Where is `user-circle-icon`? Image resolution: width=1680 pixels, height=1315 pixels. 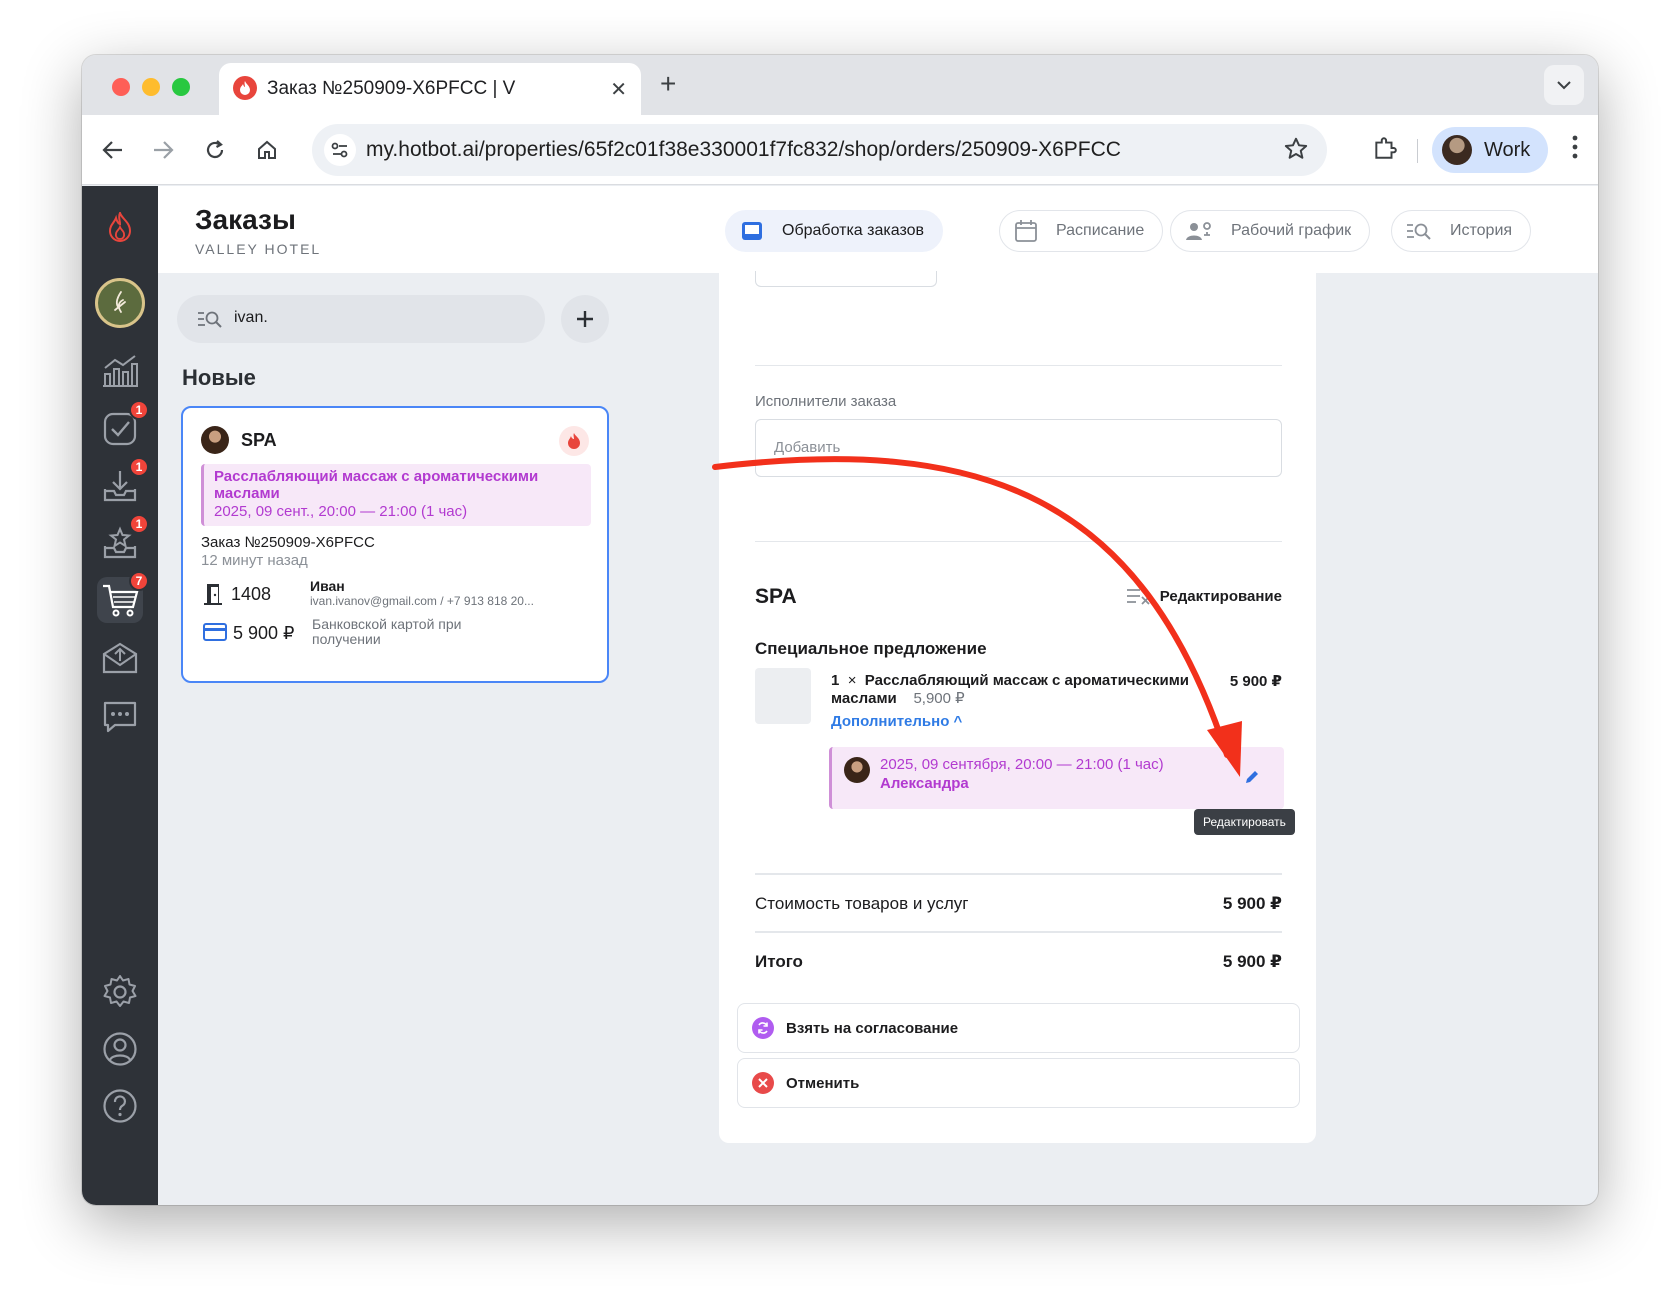
user-circle-icon is located at coordinates (120, 1049).